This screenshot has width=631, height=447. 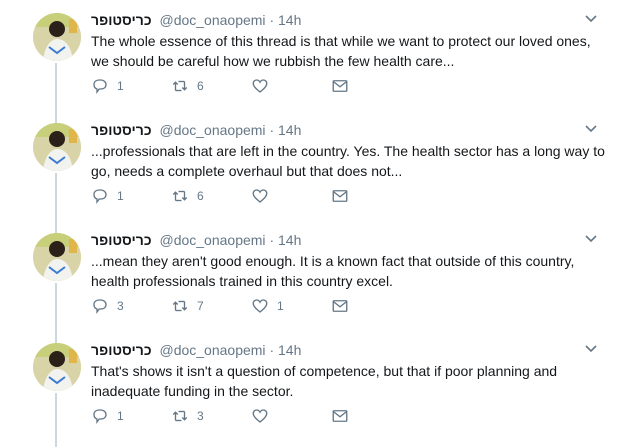 What do you see at coordinates (200, 416) in the screenshot?
I see `retweet-count: 3` at bounding box center [200, 416].